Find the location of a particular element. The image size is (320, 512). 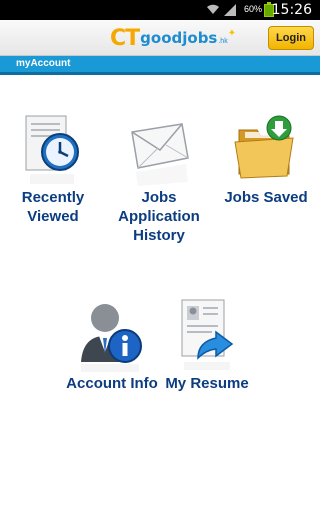

menu-item-recently-viewed: Recently Viewed is located at coordinates (53, 169).